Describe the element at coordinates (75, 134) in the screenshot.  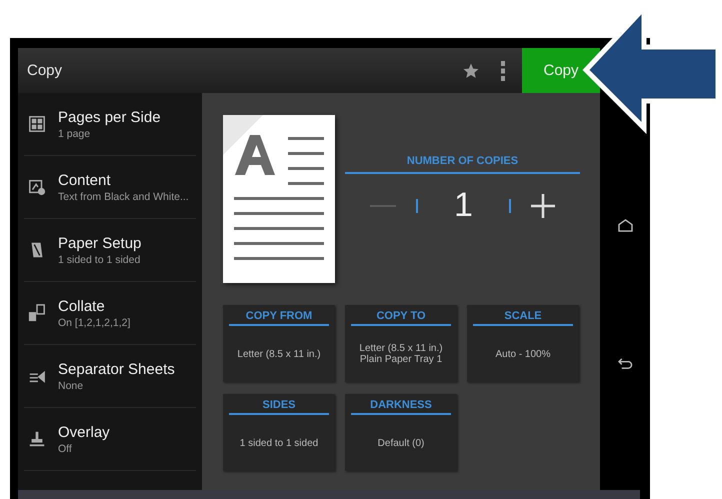
I see `setting-value: 1 page` at that location.